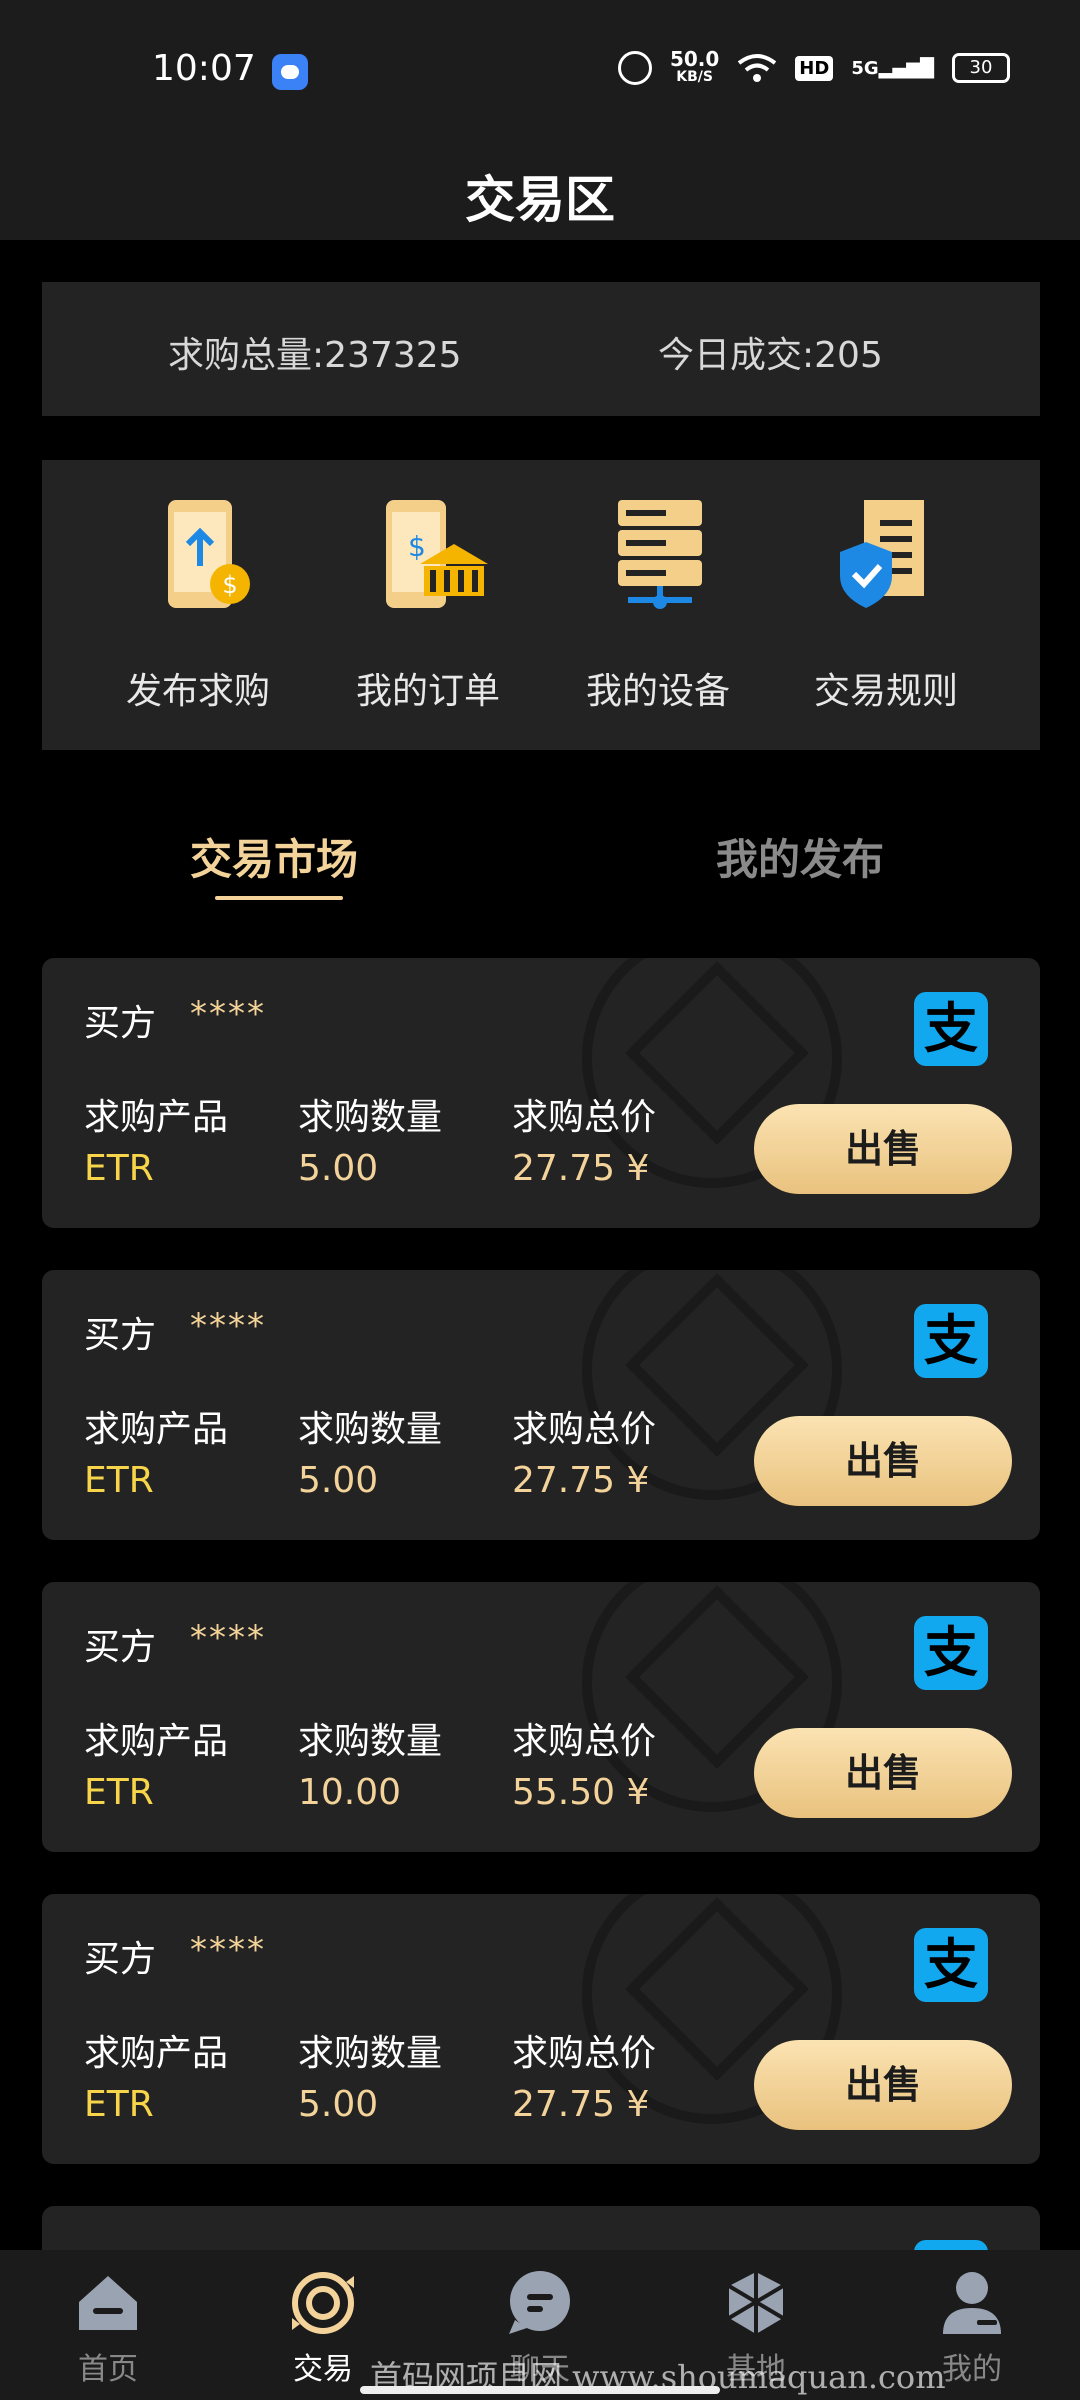 The height and width of the screenshot is (2400, 1080). I want to click on today-deals: 今日成交:205, so click(770, 352).